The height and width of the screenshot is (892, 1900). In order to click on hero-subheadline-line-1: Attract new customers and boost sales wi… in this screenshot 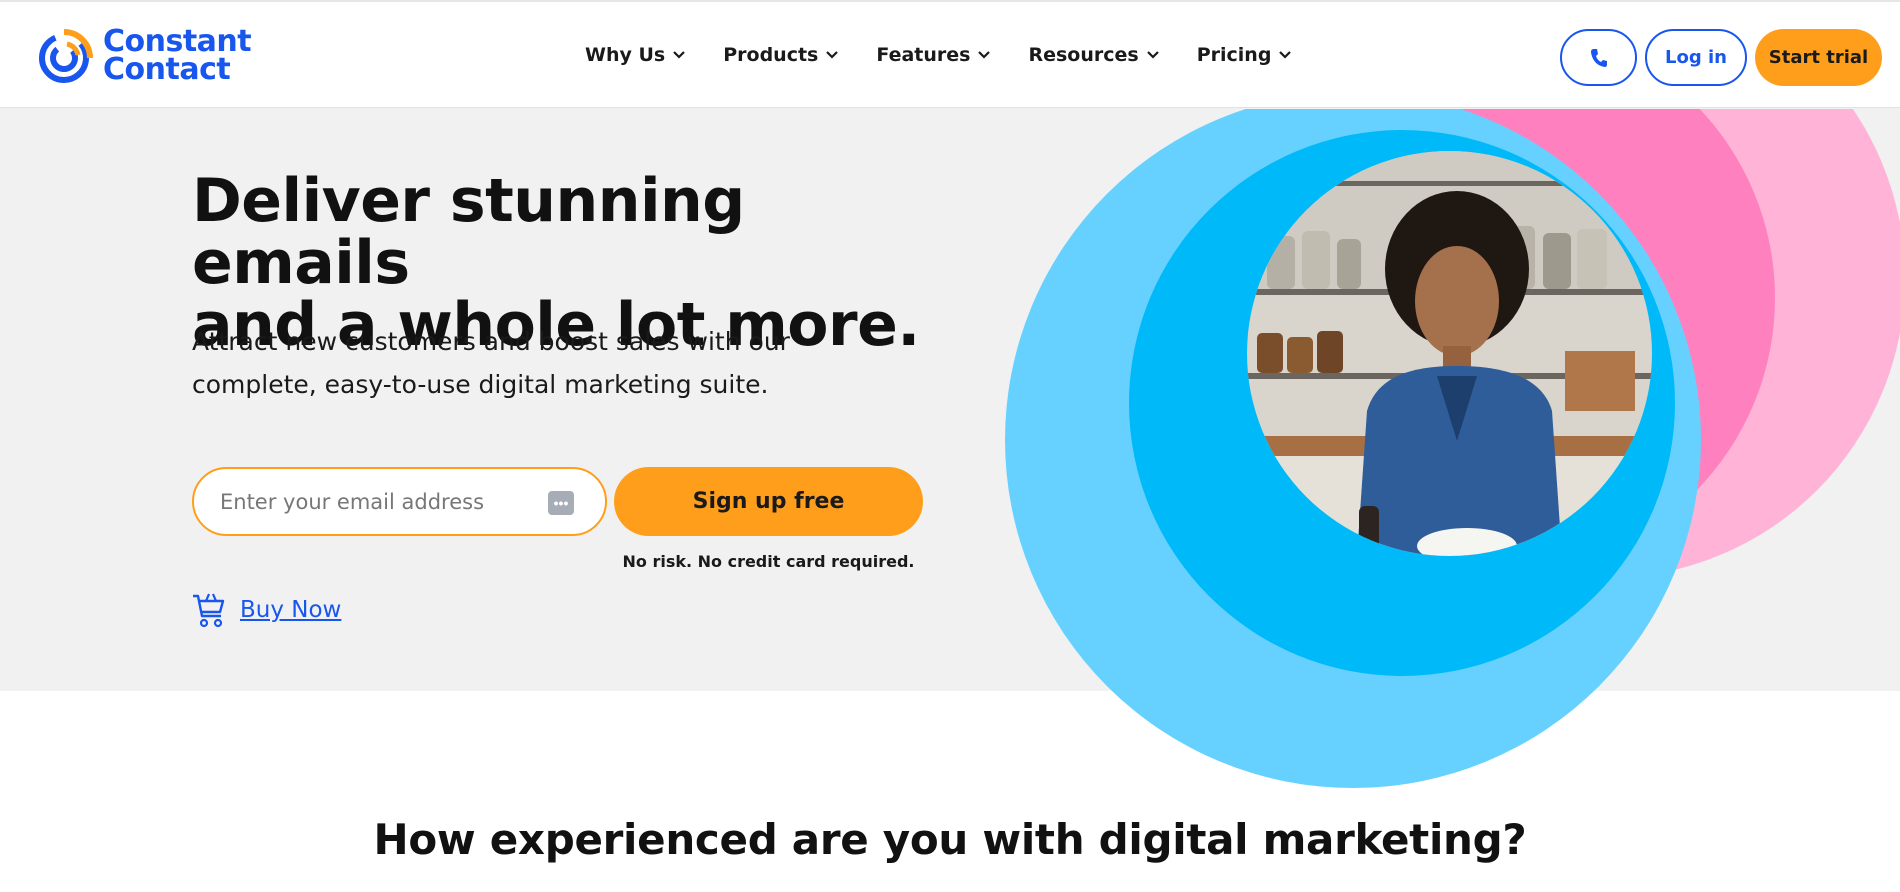, I will do `click(491, 341)`.